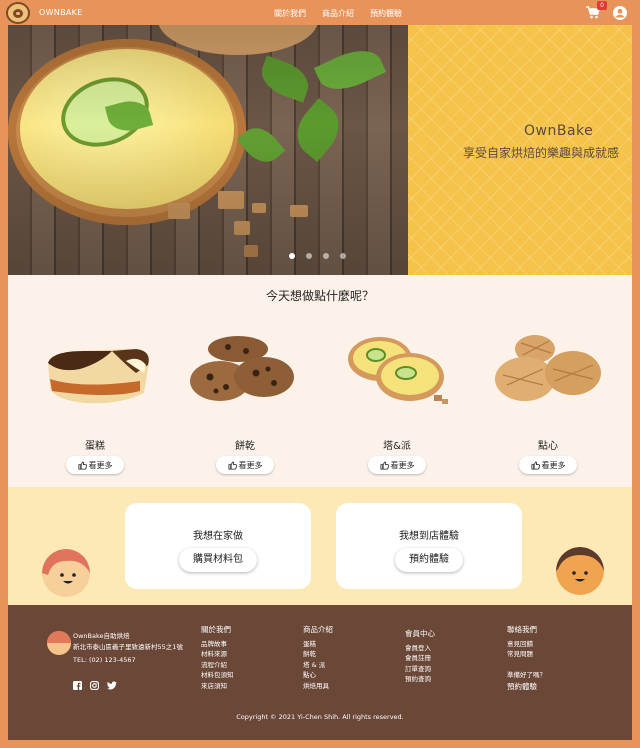 The width and height of the screenshot is (640, 748). What do you see at coordinates (420, 648) in the screenshot?
I see `footer-link: 會員登入` at bounding box center [420, 648].